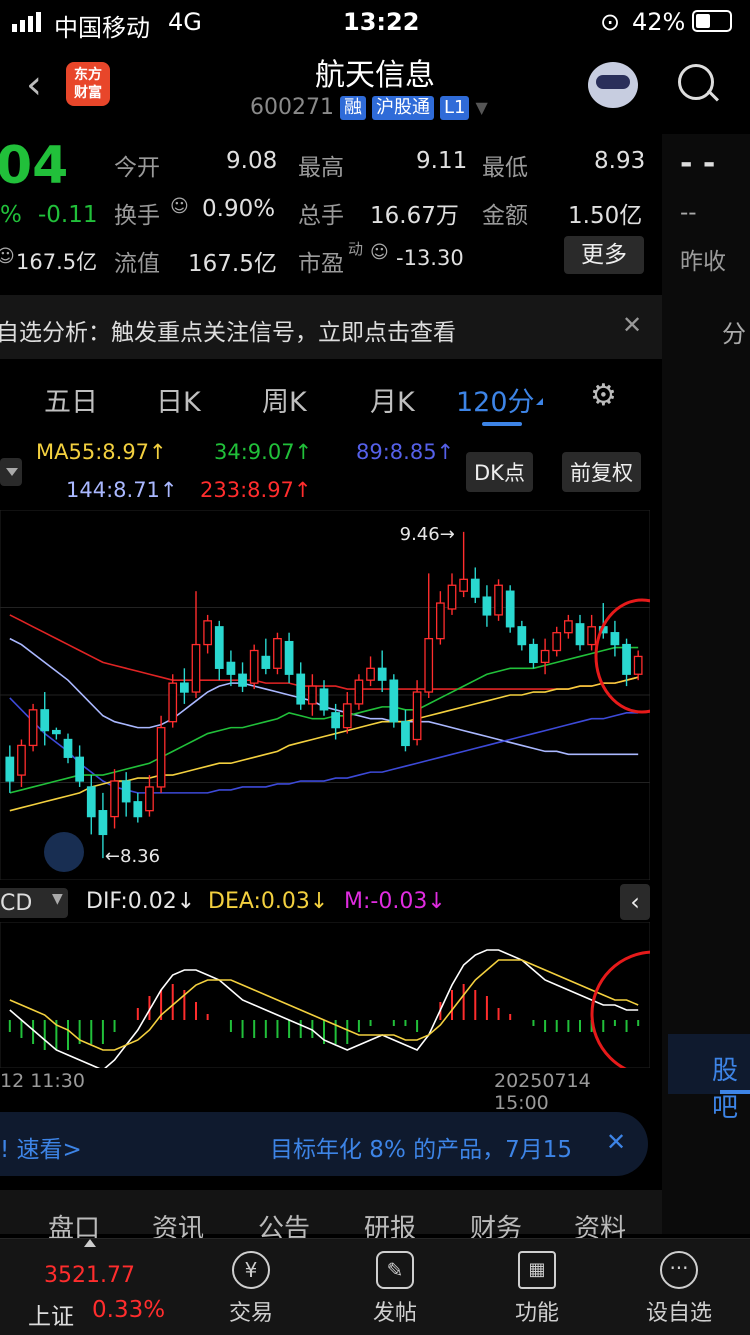 This screenshot has height=1335, width=750. I want to click on annotation-circle-macd, so click(620, 1009).